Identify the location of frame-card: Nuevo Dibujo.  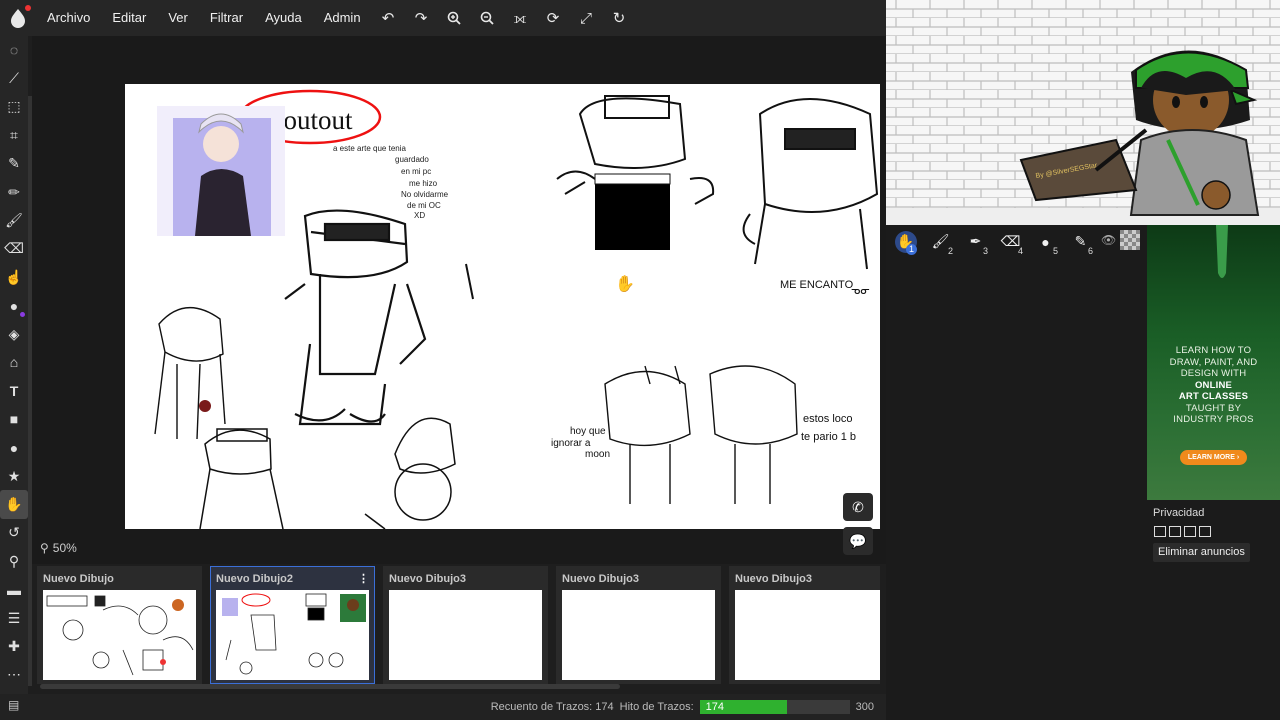
(119, 625).